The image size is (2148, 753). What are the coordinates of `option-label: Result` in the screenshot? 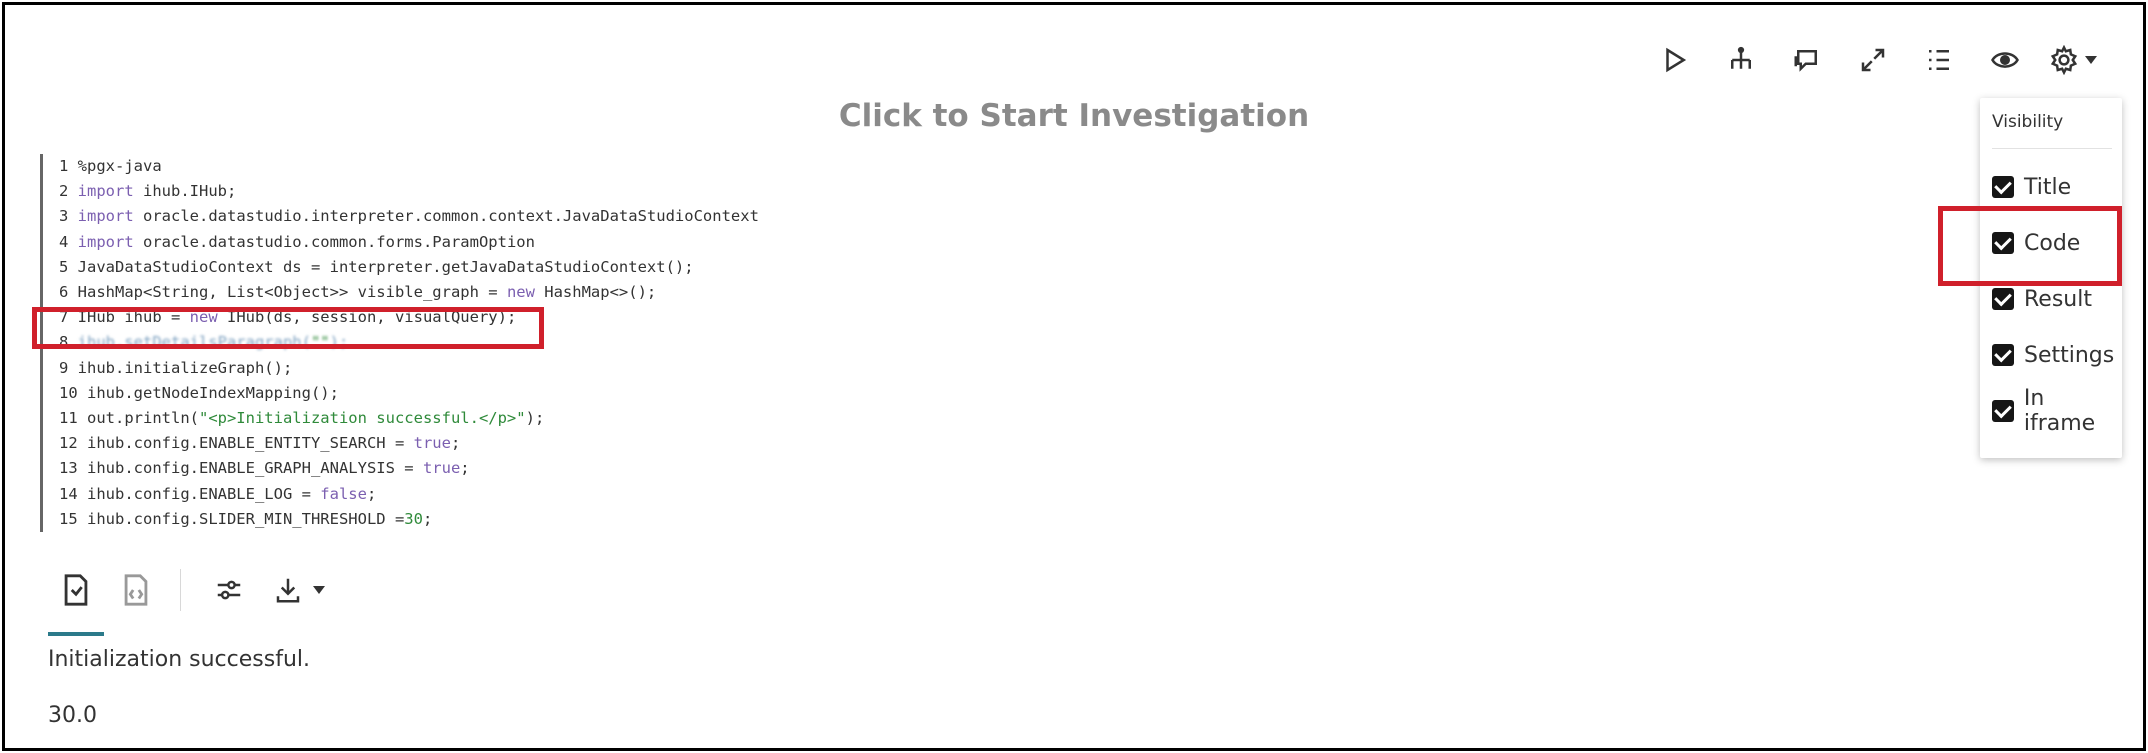 It's located at (2058, 299).